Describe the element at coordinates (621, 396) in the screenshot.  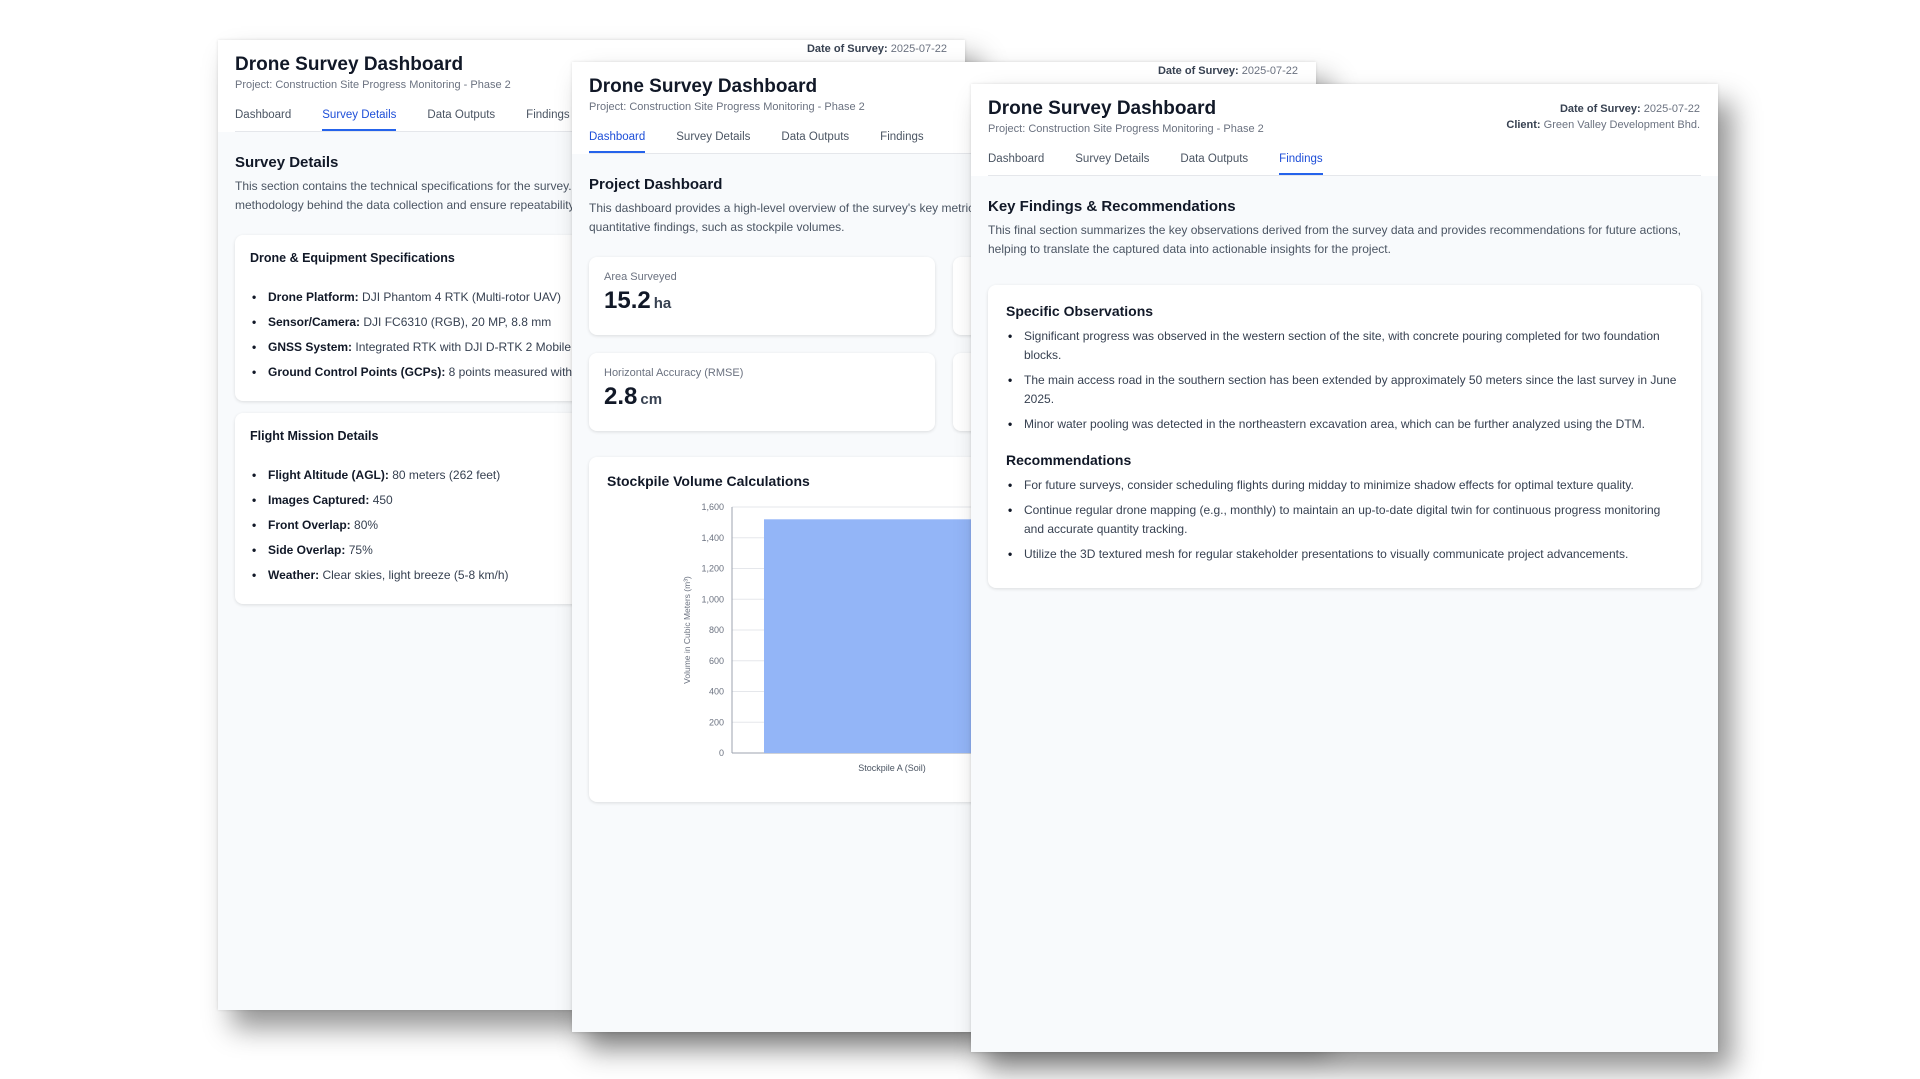
I see `stat-number: 2.8` at that location.